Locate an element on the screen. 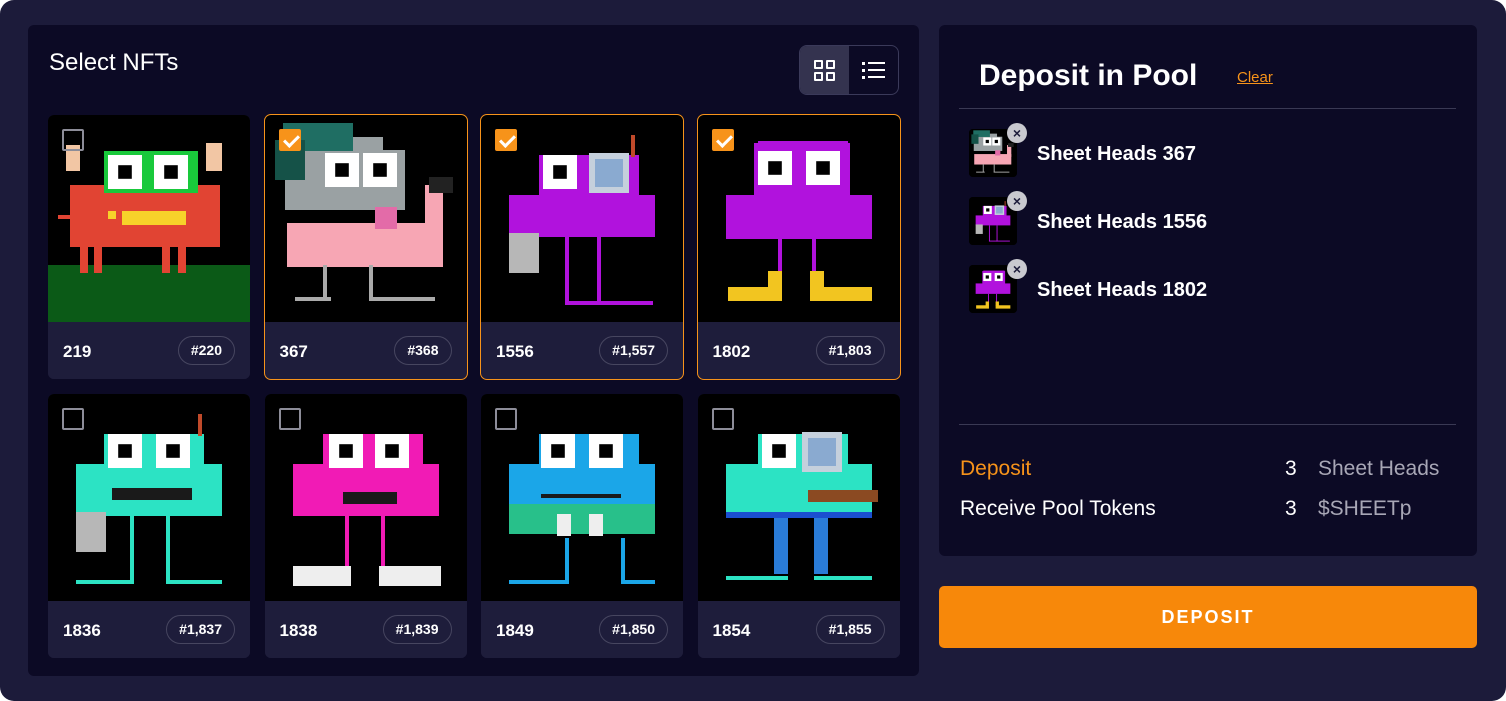 The image size is (1506, 701). list-icon is located at coordinates (873, 70).